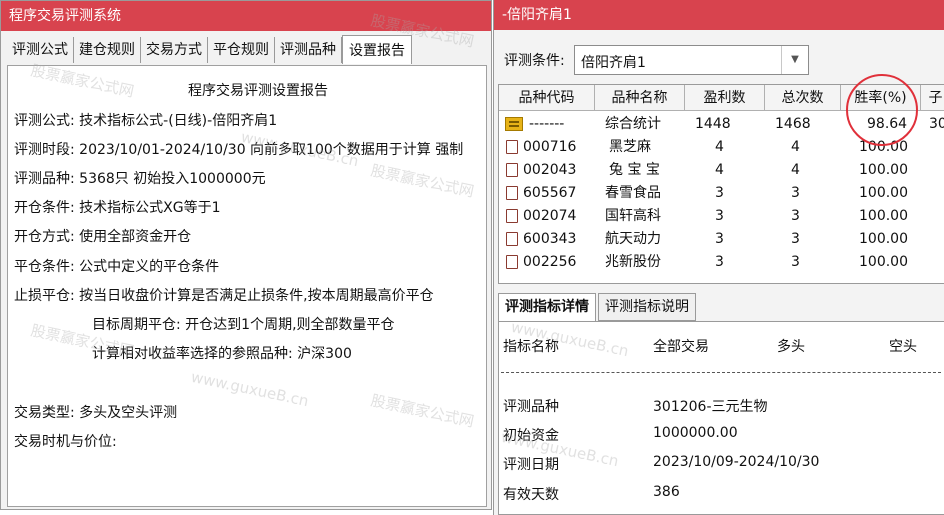  Describe the element at coordinates (936, 124) in the screenshot. I see `cell-extra: 30` at that location.